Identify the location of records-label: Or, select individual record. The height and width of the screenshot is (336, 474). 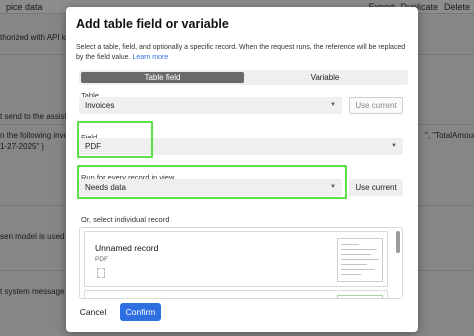
(125, 219).